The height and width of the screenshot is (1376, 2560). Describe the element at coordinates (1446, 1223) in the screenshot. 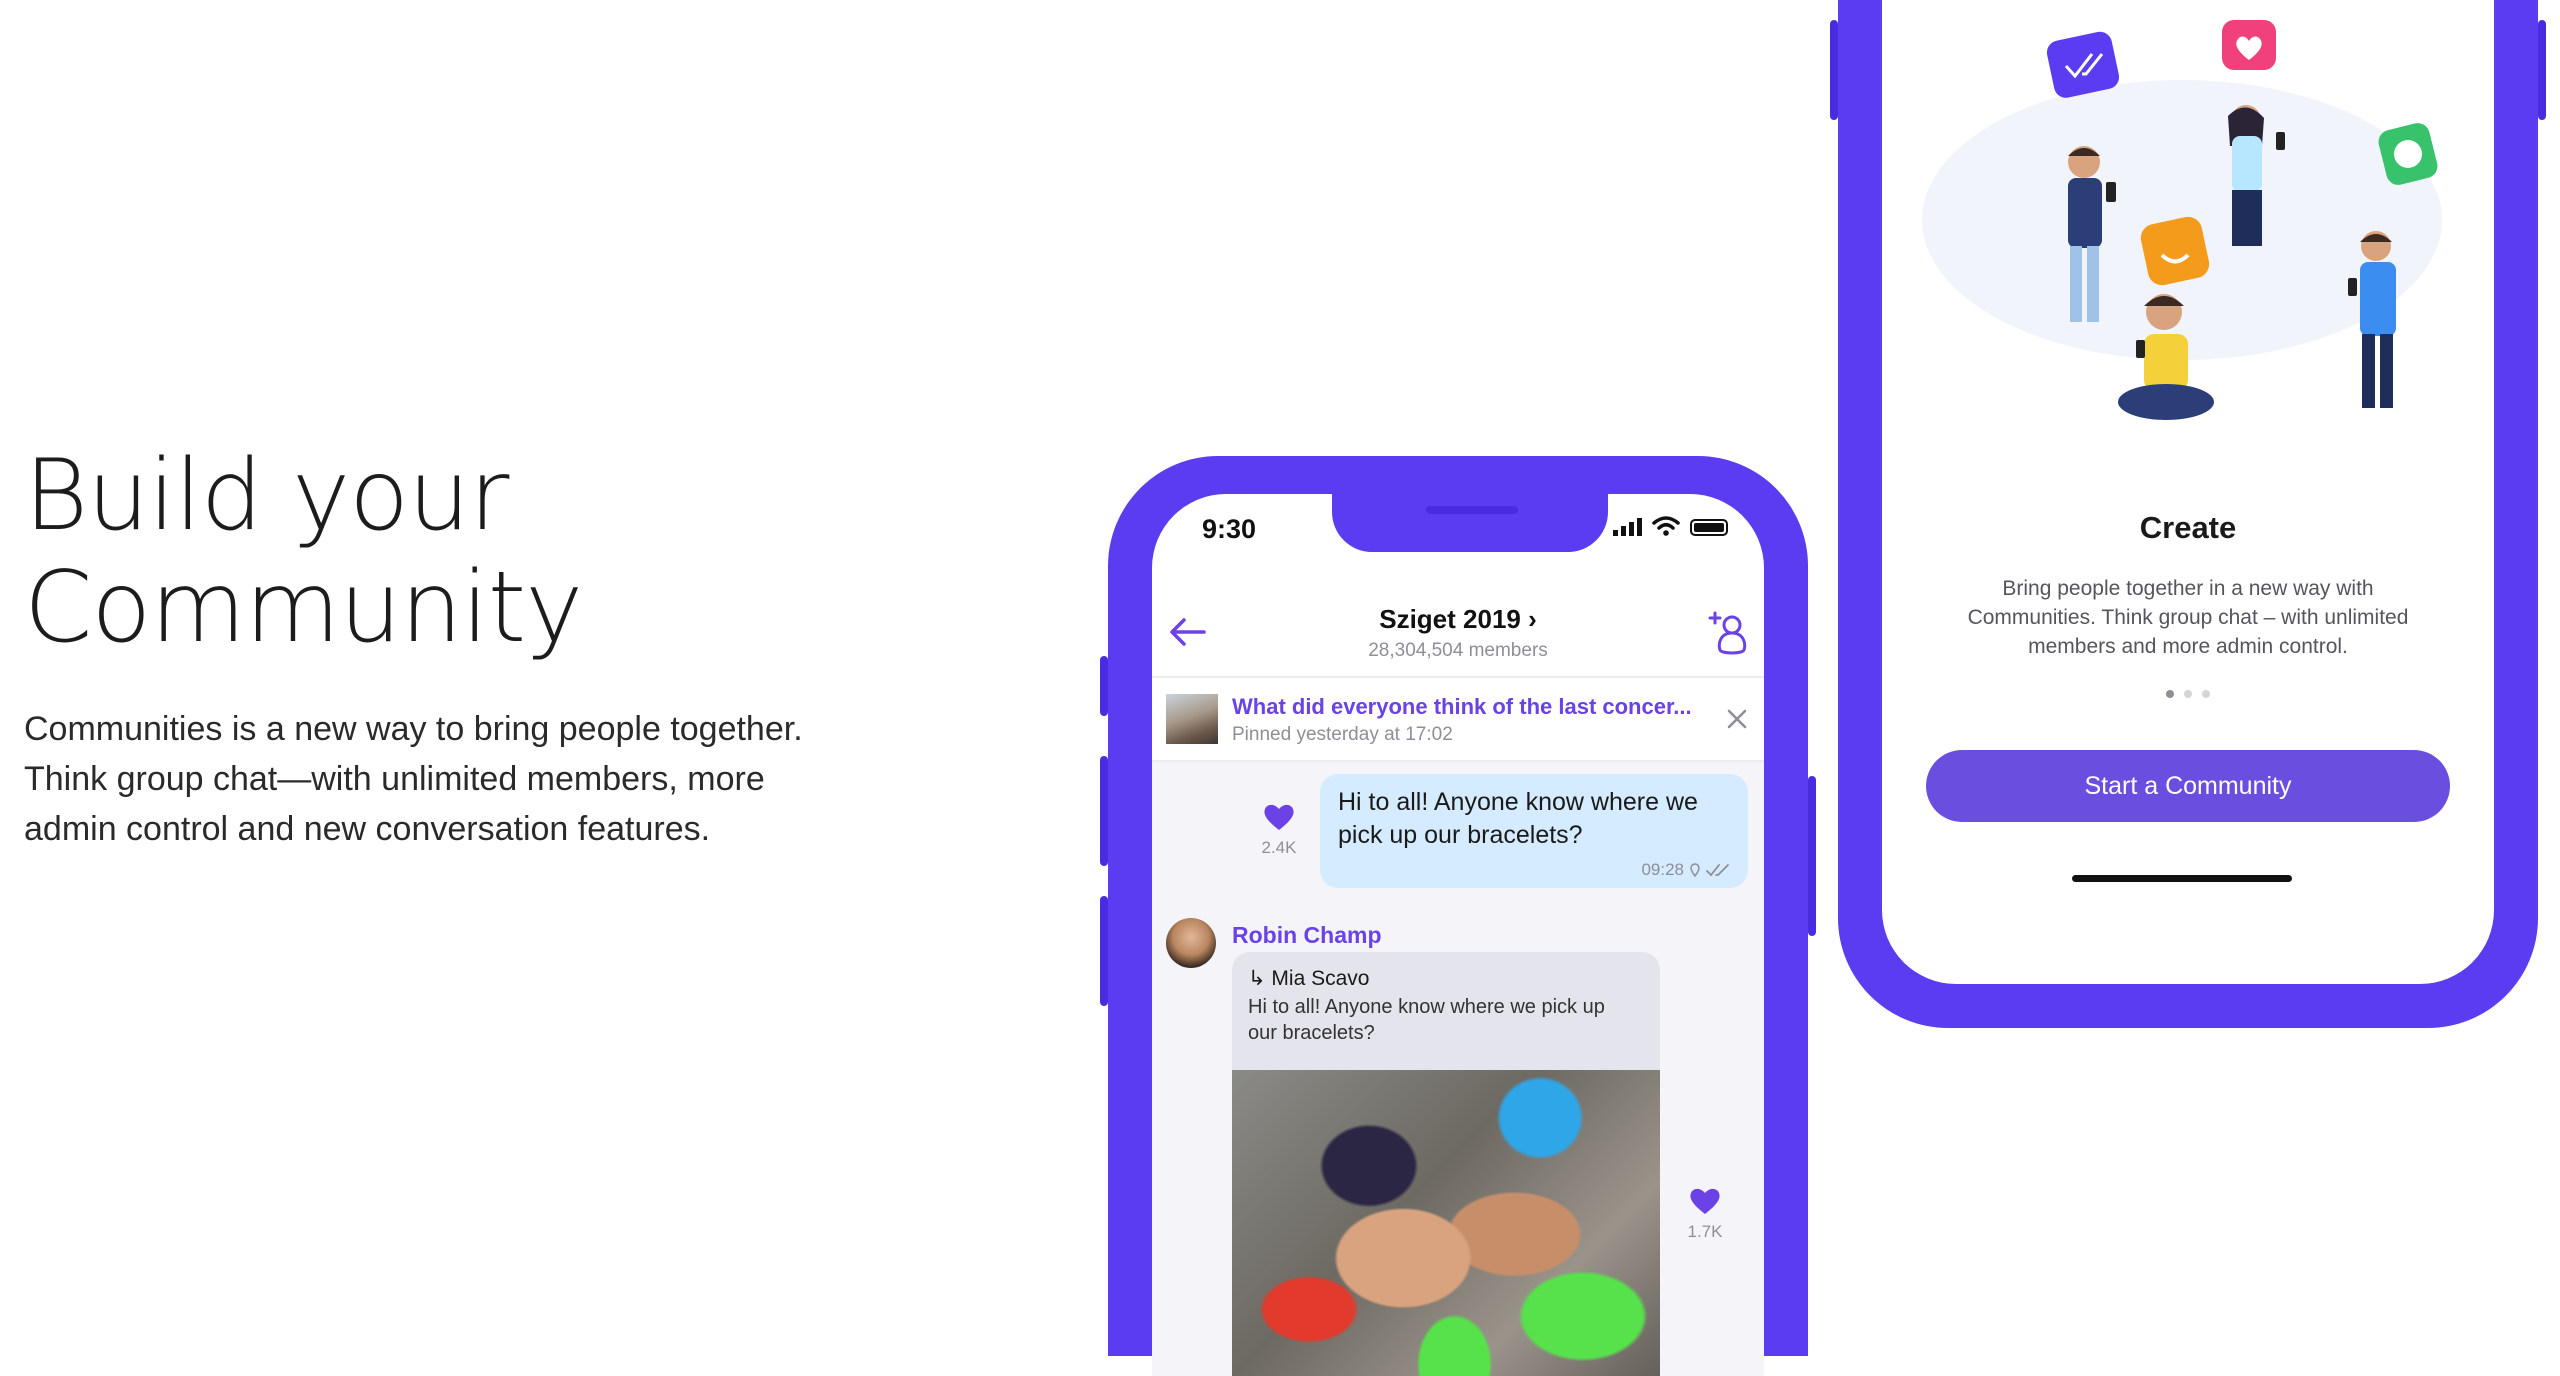

I see `message-photo` at that location.